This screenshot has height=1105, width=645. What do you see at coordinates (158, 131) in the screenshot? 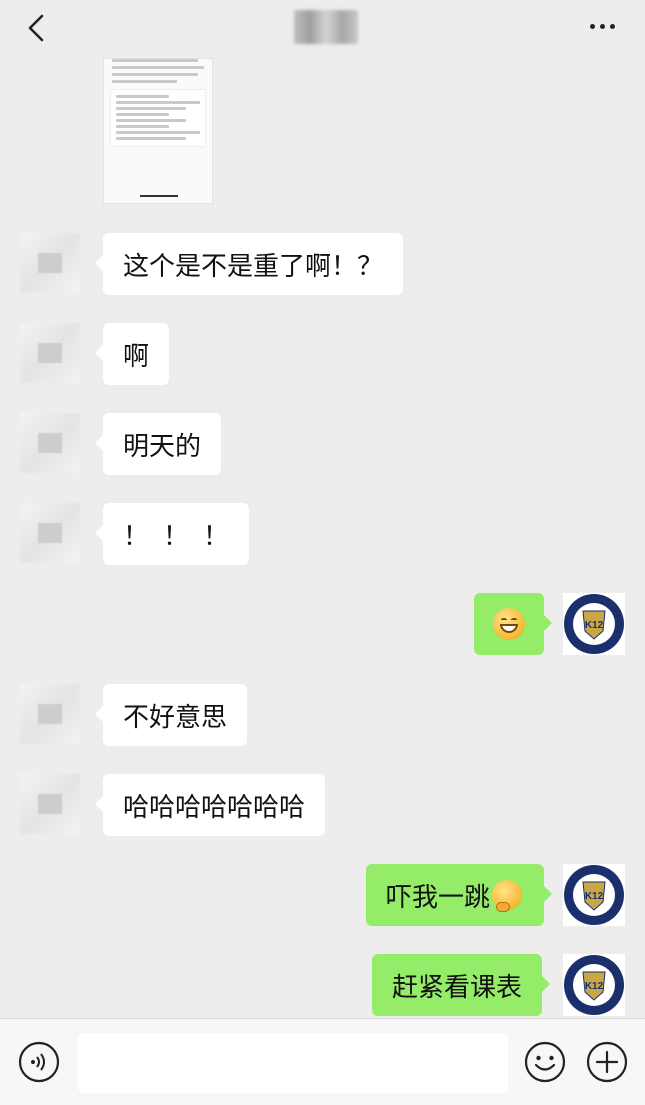
I see `shared-image-message` at bounding box center [158, 131].